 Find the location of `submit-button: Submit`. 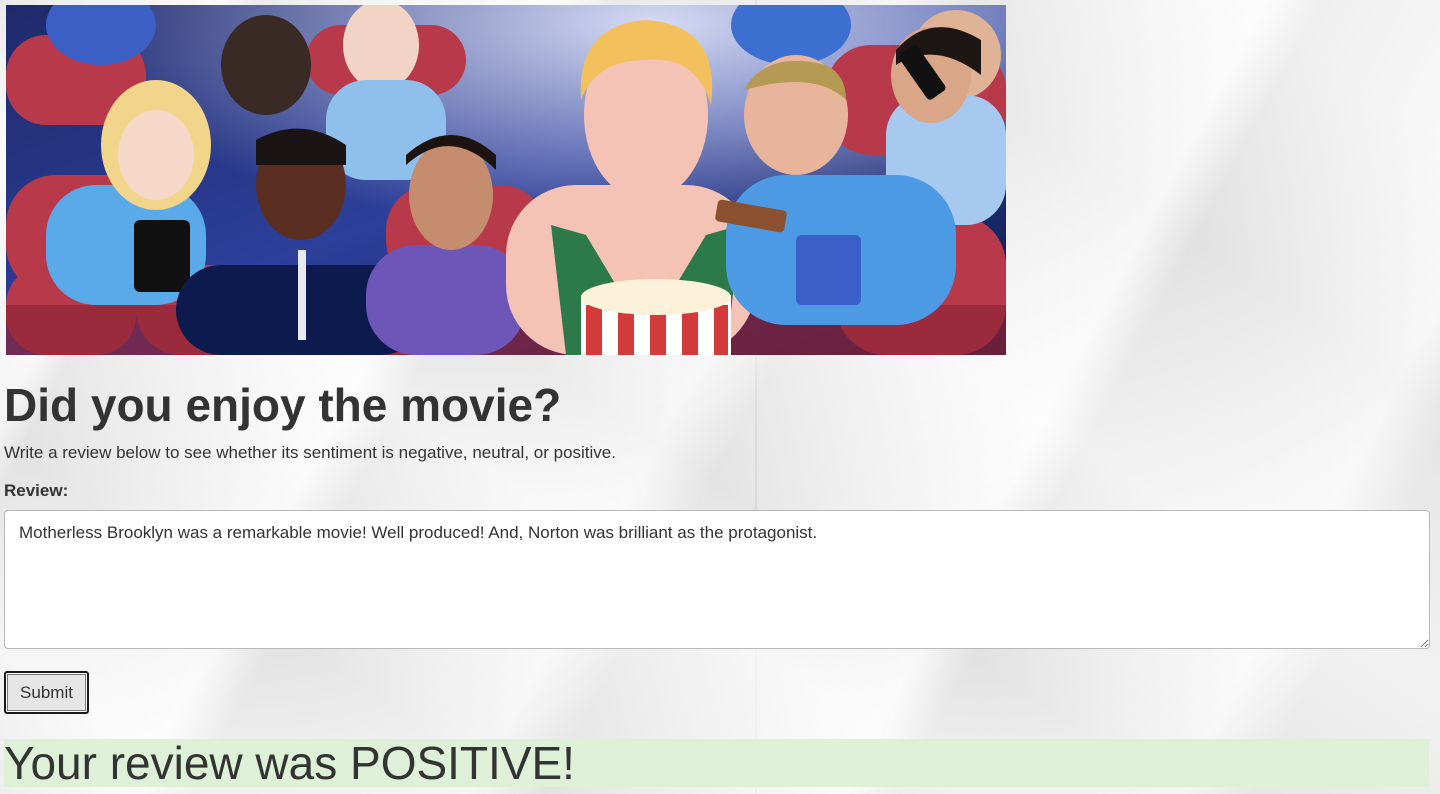

submit-button: Submit is located at coordinates (46, 692).